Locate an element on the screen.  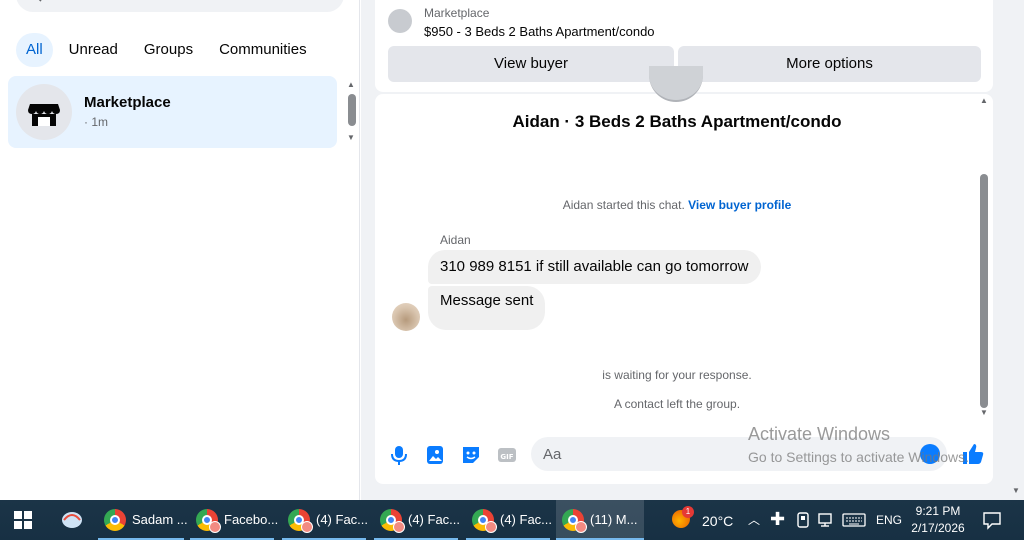
keyboard-icon is located at coordinates (854, 520).